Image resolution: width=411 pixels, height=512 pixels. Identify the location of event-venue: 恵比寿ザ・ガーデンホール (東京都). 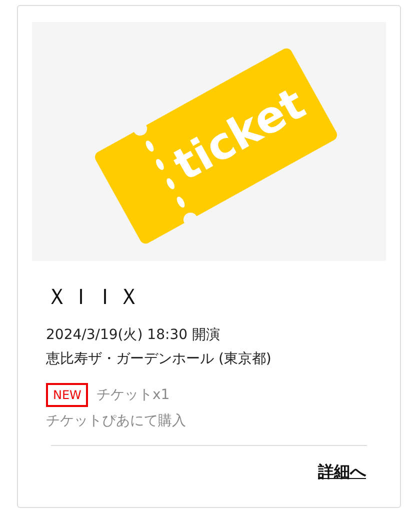
(159, 359).